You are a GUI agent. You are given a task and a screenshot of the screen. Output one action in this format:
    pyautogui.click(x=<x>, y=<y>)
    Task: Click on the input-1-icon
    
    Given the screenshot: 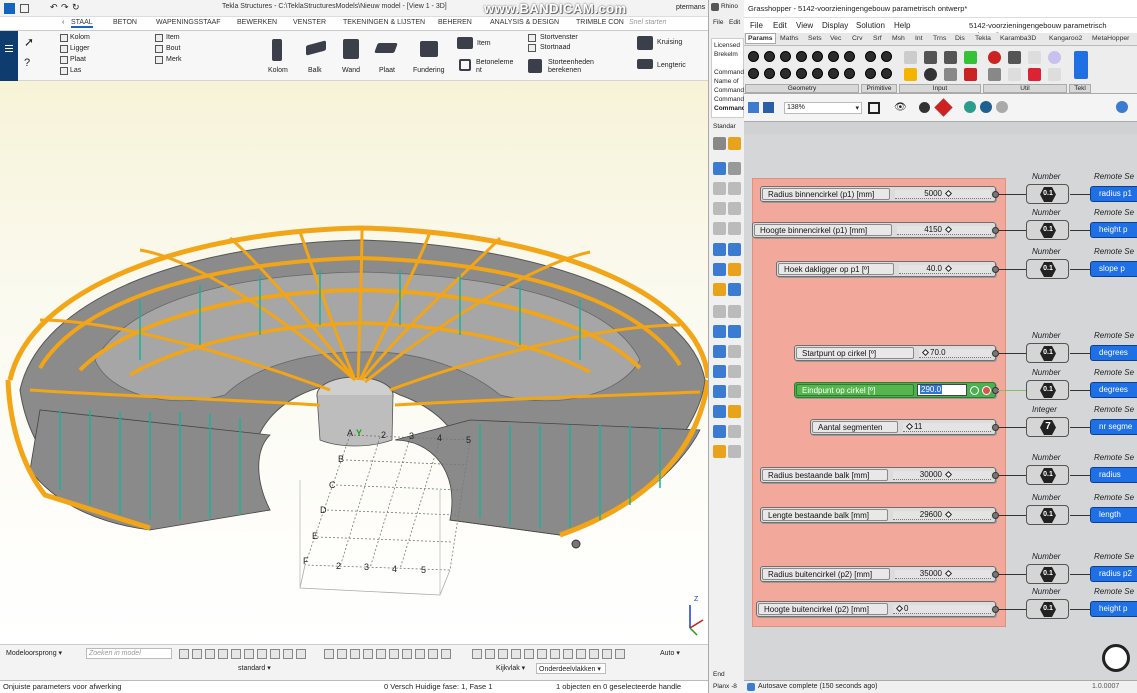 What is the action you would take?
    pyautogui.click(x=910, y=57)
    